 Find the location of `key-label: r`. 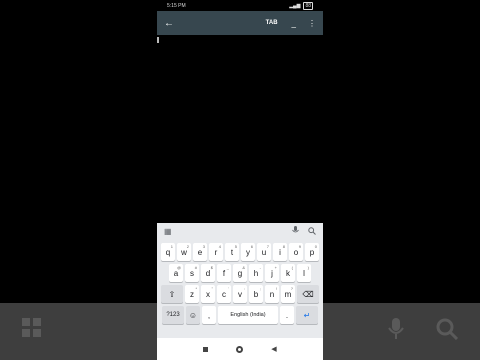

key-label: r is located at coordinates (216, 252).